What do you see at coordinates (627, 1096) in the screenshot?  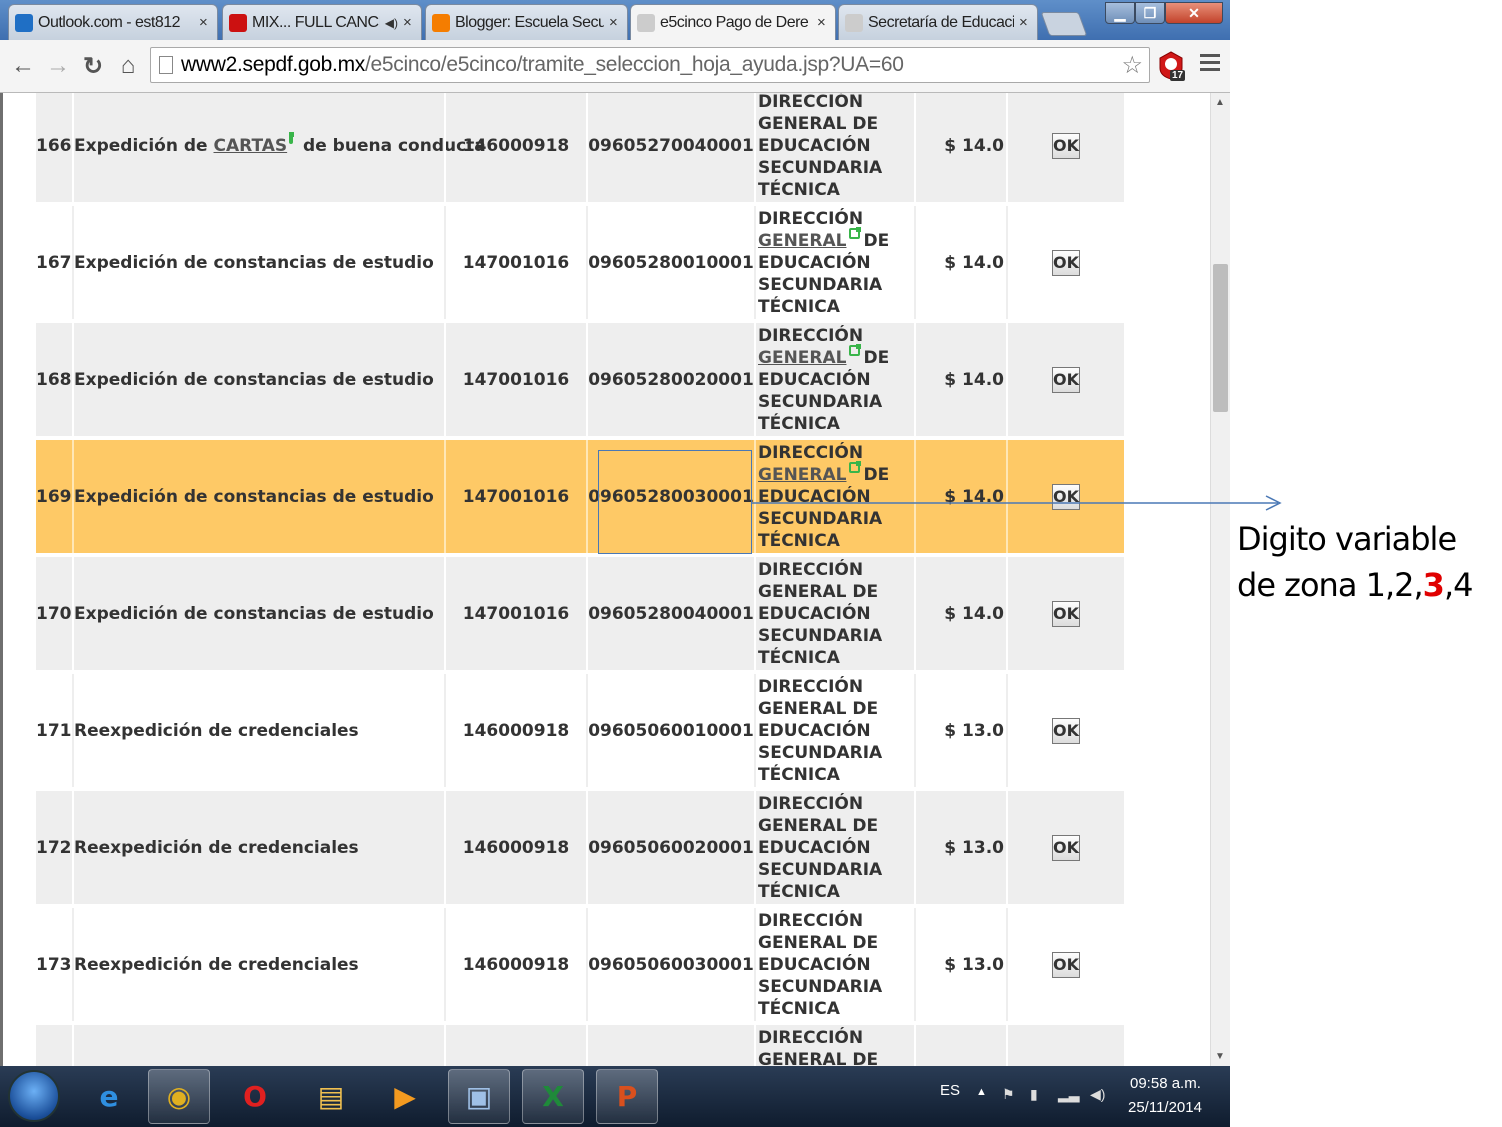 I see `powerpoint-icon: P` at bounding box center [627, 1096].